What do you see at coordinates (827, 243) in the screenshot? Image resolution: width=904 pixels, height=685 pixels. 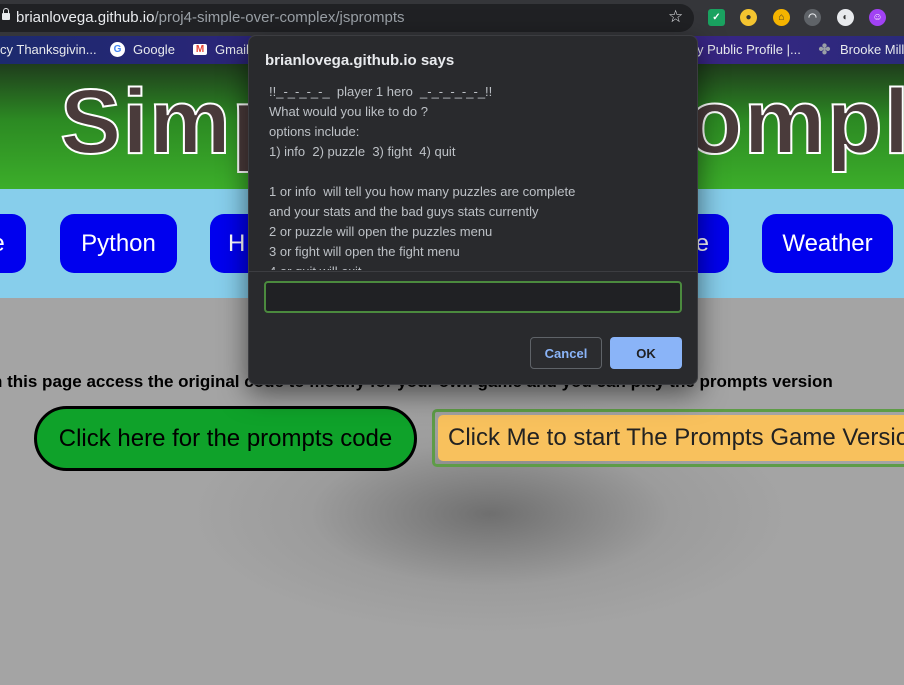 I see `nav-button-weather: Weather` at bounding box center [827, 243].